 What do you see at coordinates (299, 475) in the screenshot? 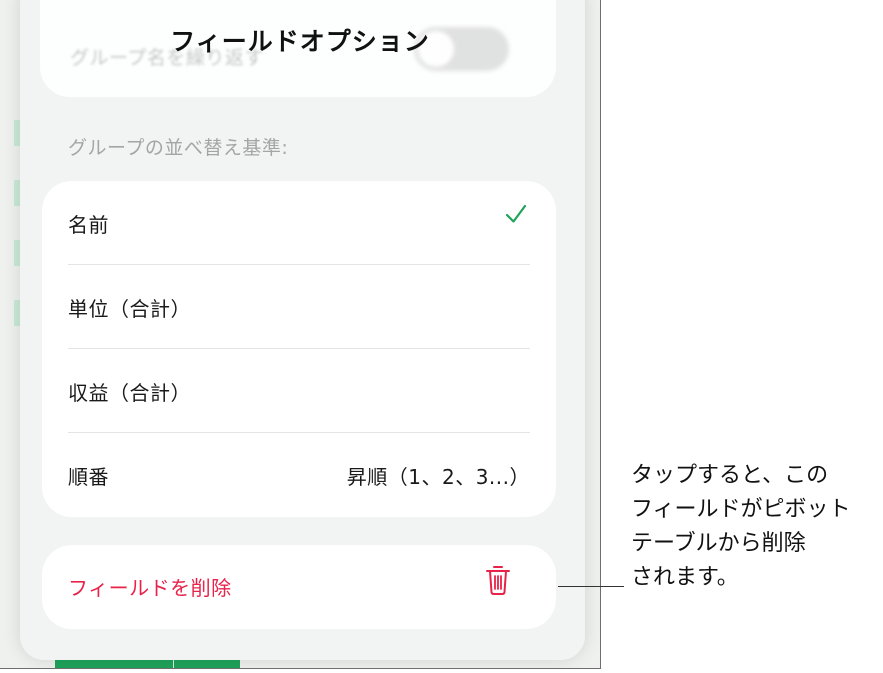
I see `sort-option-order: 順番 昇順（1、2、3...）` at bounding box center [299, 475].